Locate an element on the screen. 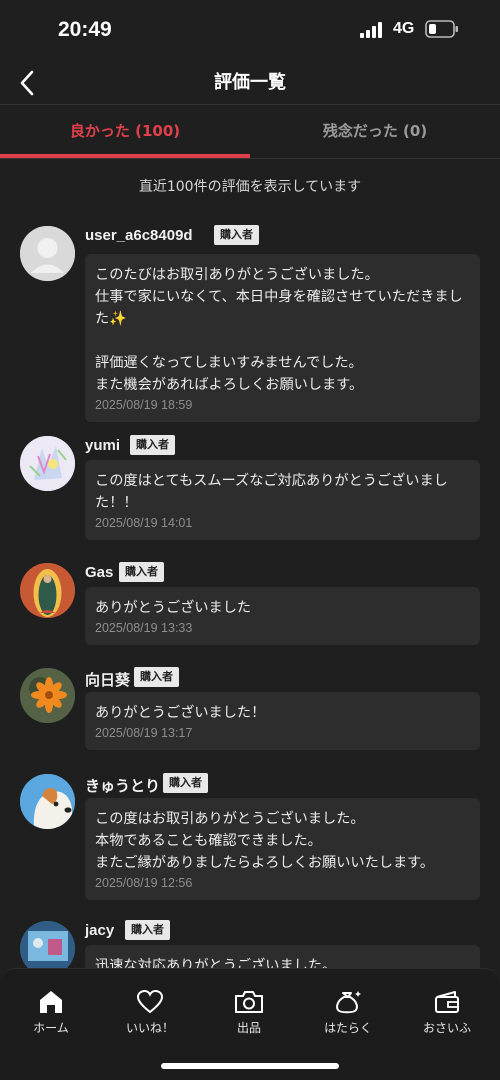  review-date: 2025/08/19 12:56 is located at coordinates (144, 883).